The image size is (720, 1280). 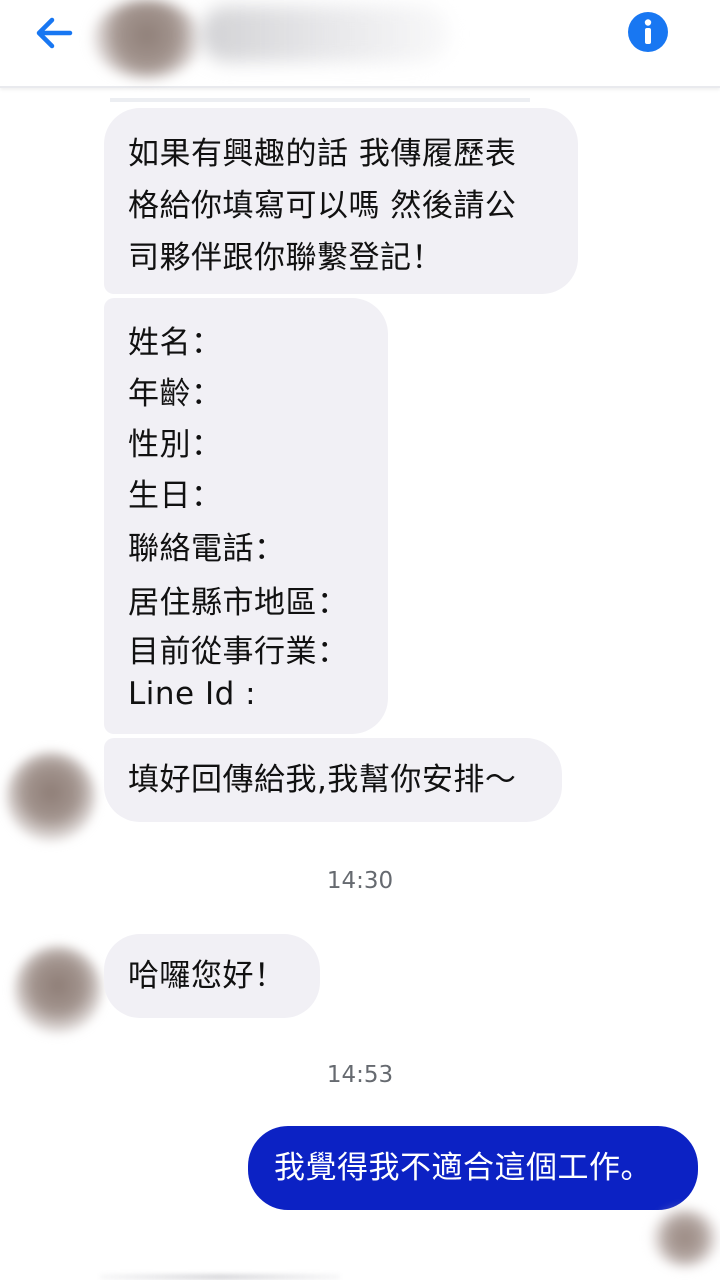 I want to click on next-message-edge, so click(x=220, y=1277).